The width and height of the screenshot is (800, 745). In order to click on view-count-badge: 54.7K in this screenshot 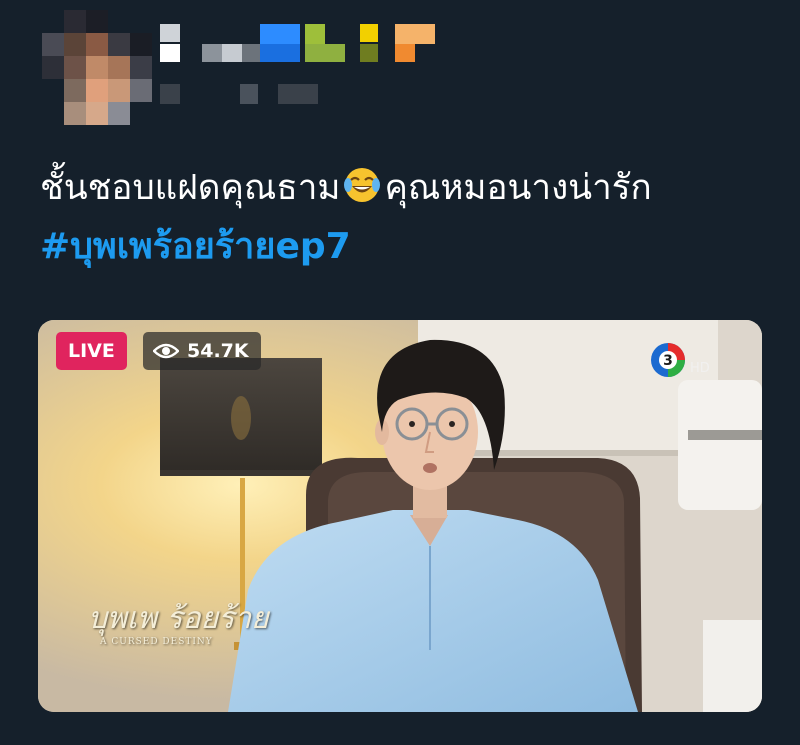, I will do `click(202, 351)`.